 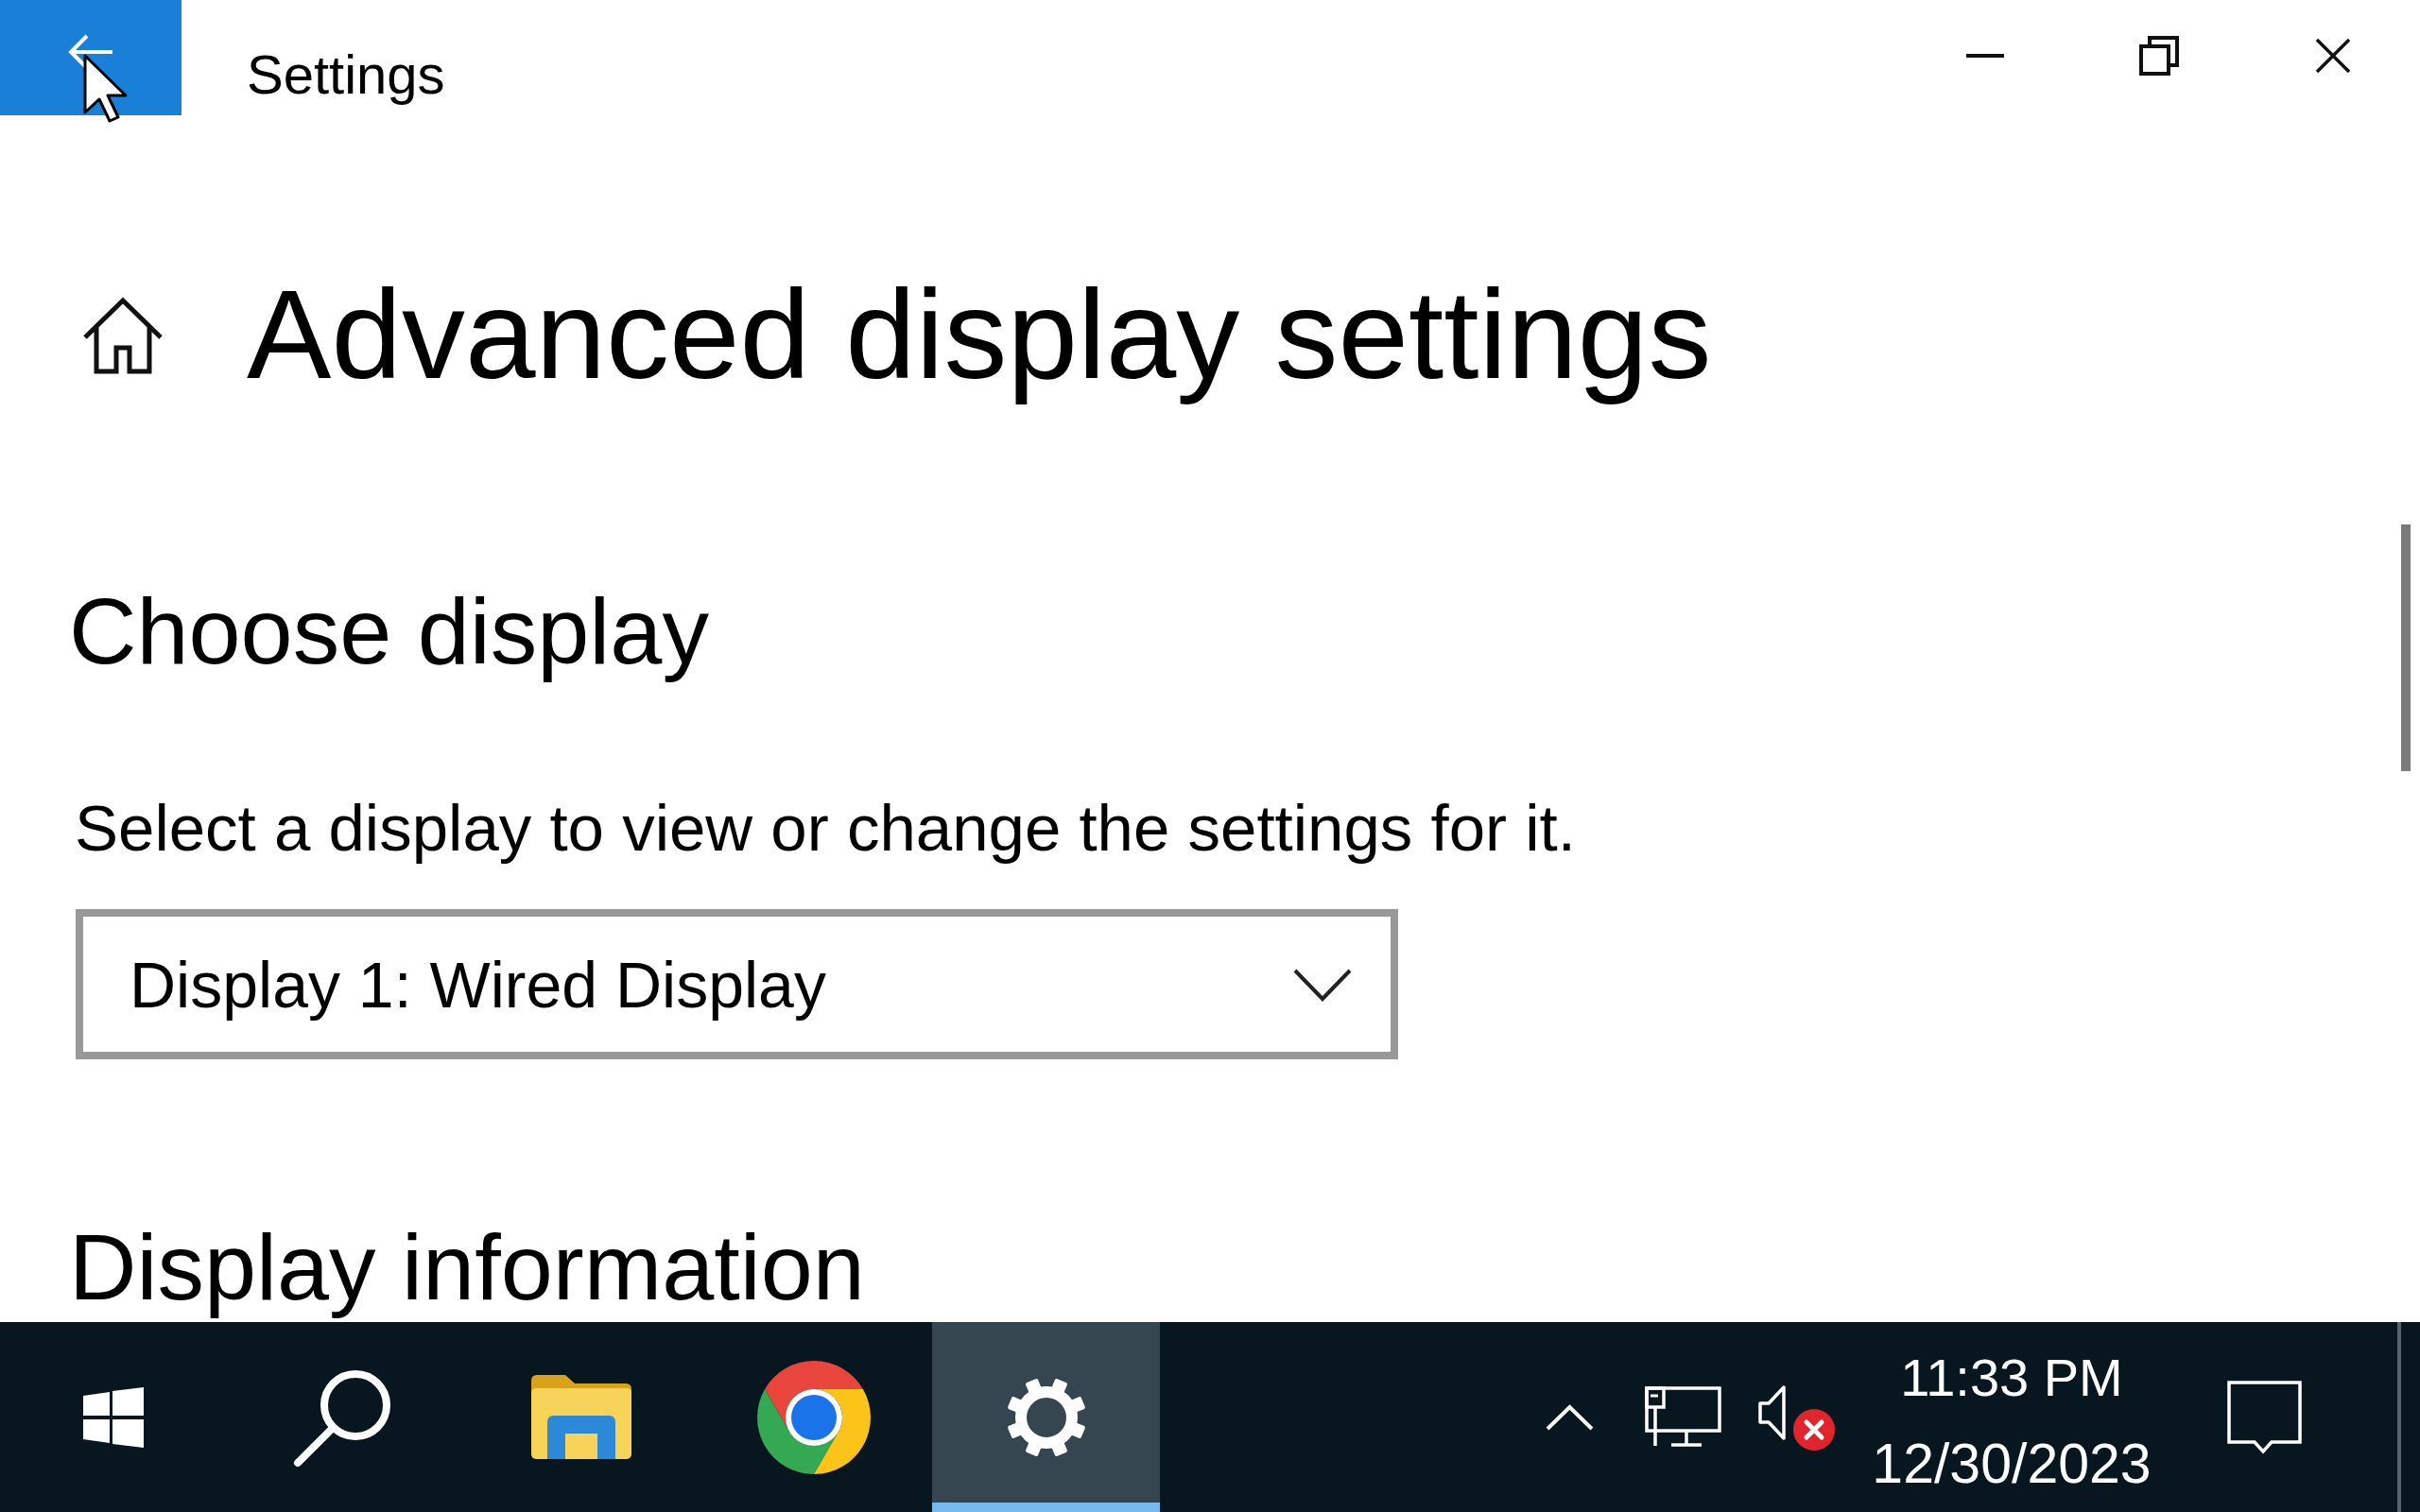 What do you see at coordinates (1682, 1417) in the screenshot?
I see `network-monitor-icon` at bounding box center [1682, 1417].